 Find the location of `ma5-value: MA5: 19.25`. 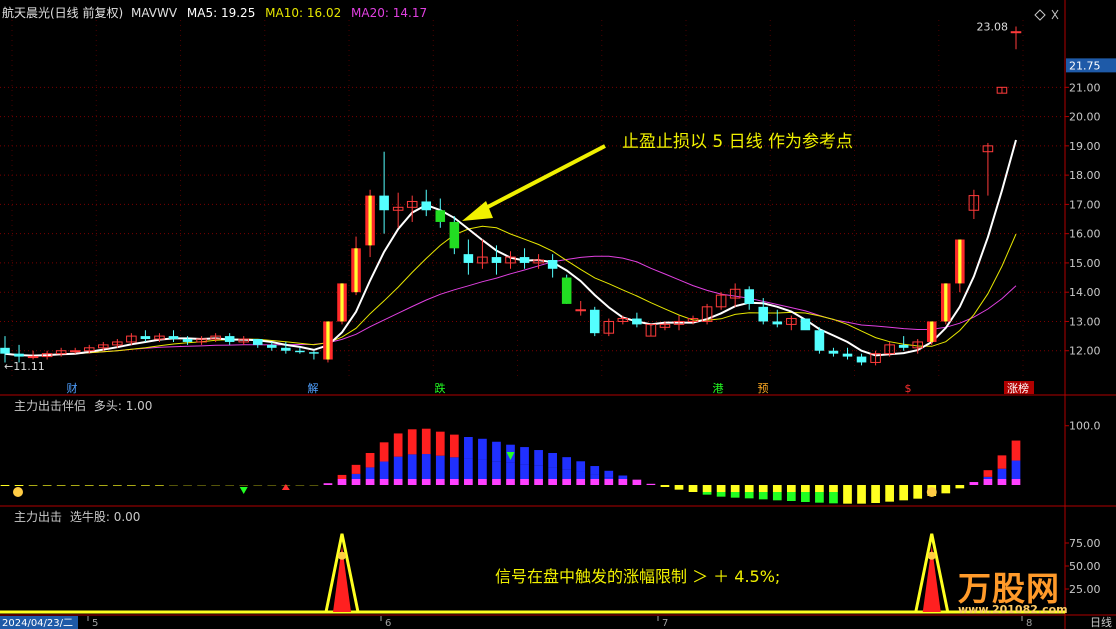

ma5-value: MA5: 19.25 is located at coordinates (221, 13).